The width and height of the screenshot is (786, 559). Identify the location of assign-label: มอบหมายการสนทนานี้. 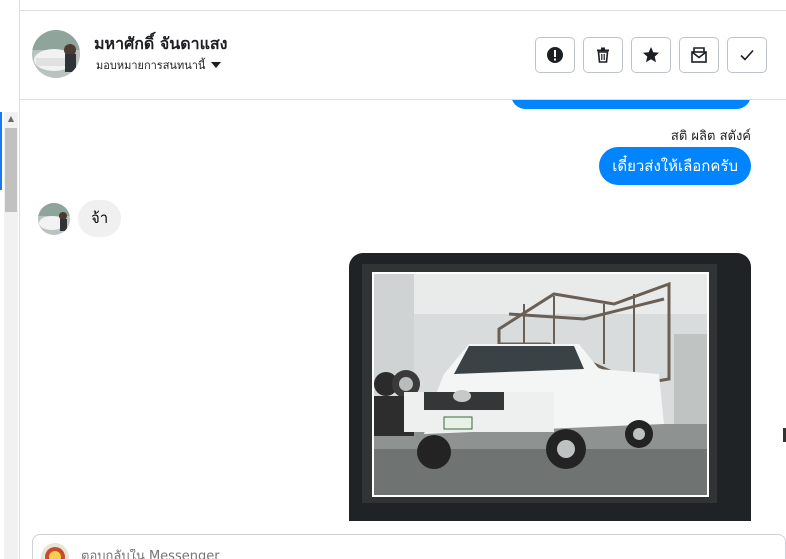
(151, 65).